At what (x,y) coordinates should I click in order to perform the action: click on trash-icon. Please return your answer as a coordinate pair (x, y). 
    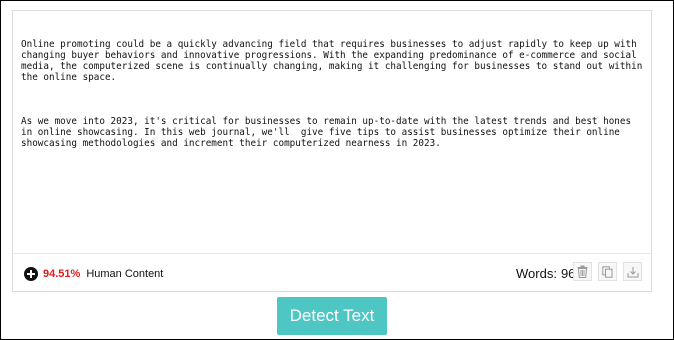
    Looking at the image, I should click on (582, 271).